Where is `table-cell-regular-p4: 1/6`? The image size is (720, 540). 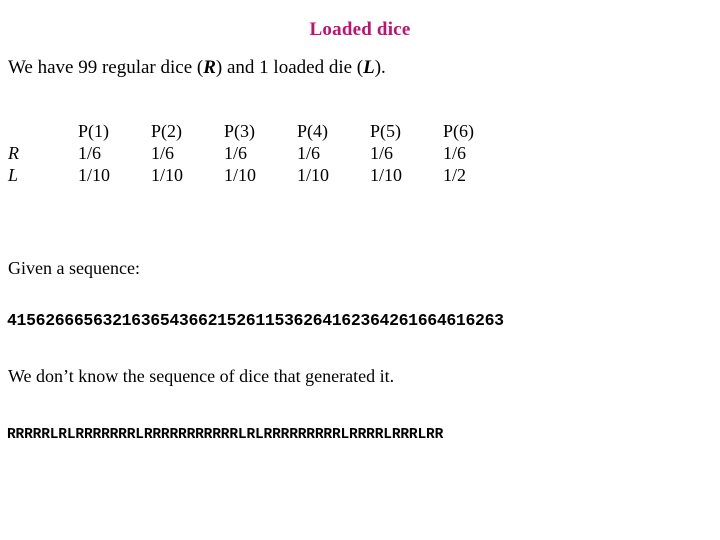 table-cell-regular-p4: 1/6 is located at coordinates (309, 153).